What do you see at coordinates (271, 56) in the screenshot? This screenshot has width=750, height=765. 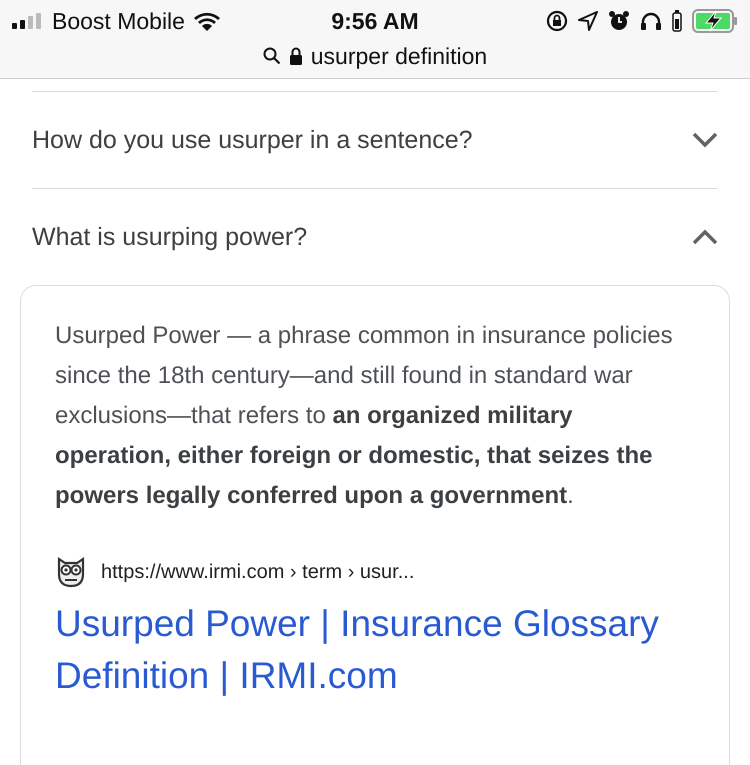 I see `search-icon` at bounding box center [271, 56].